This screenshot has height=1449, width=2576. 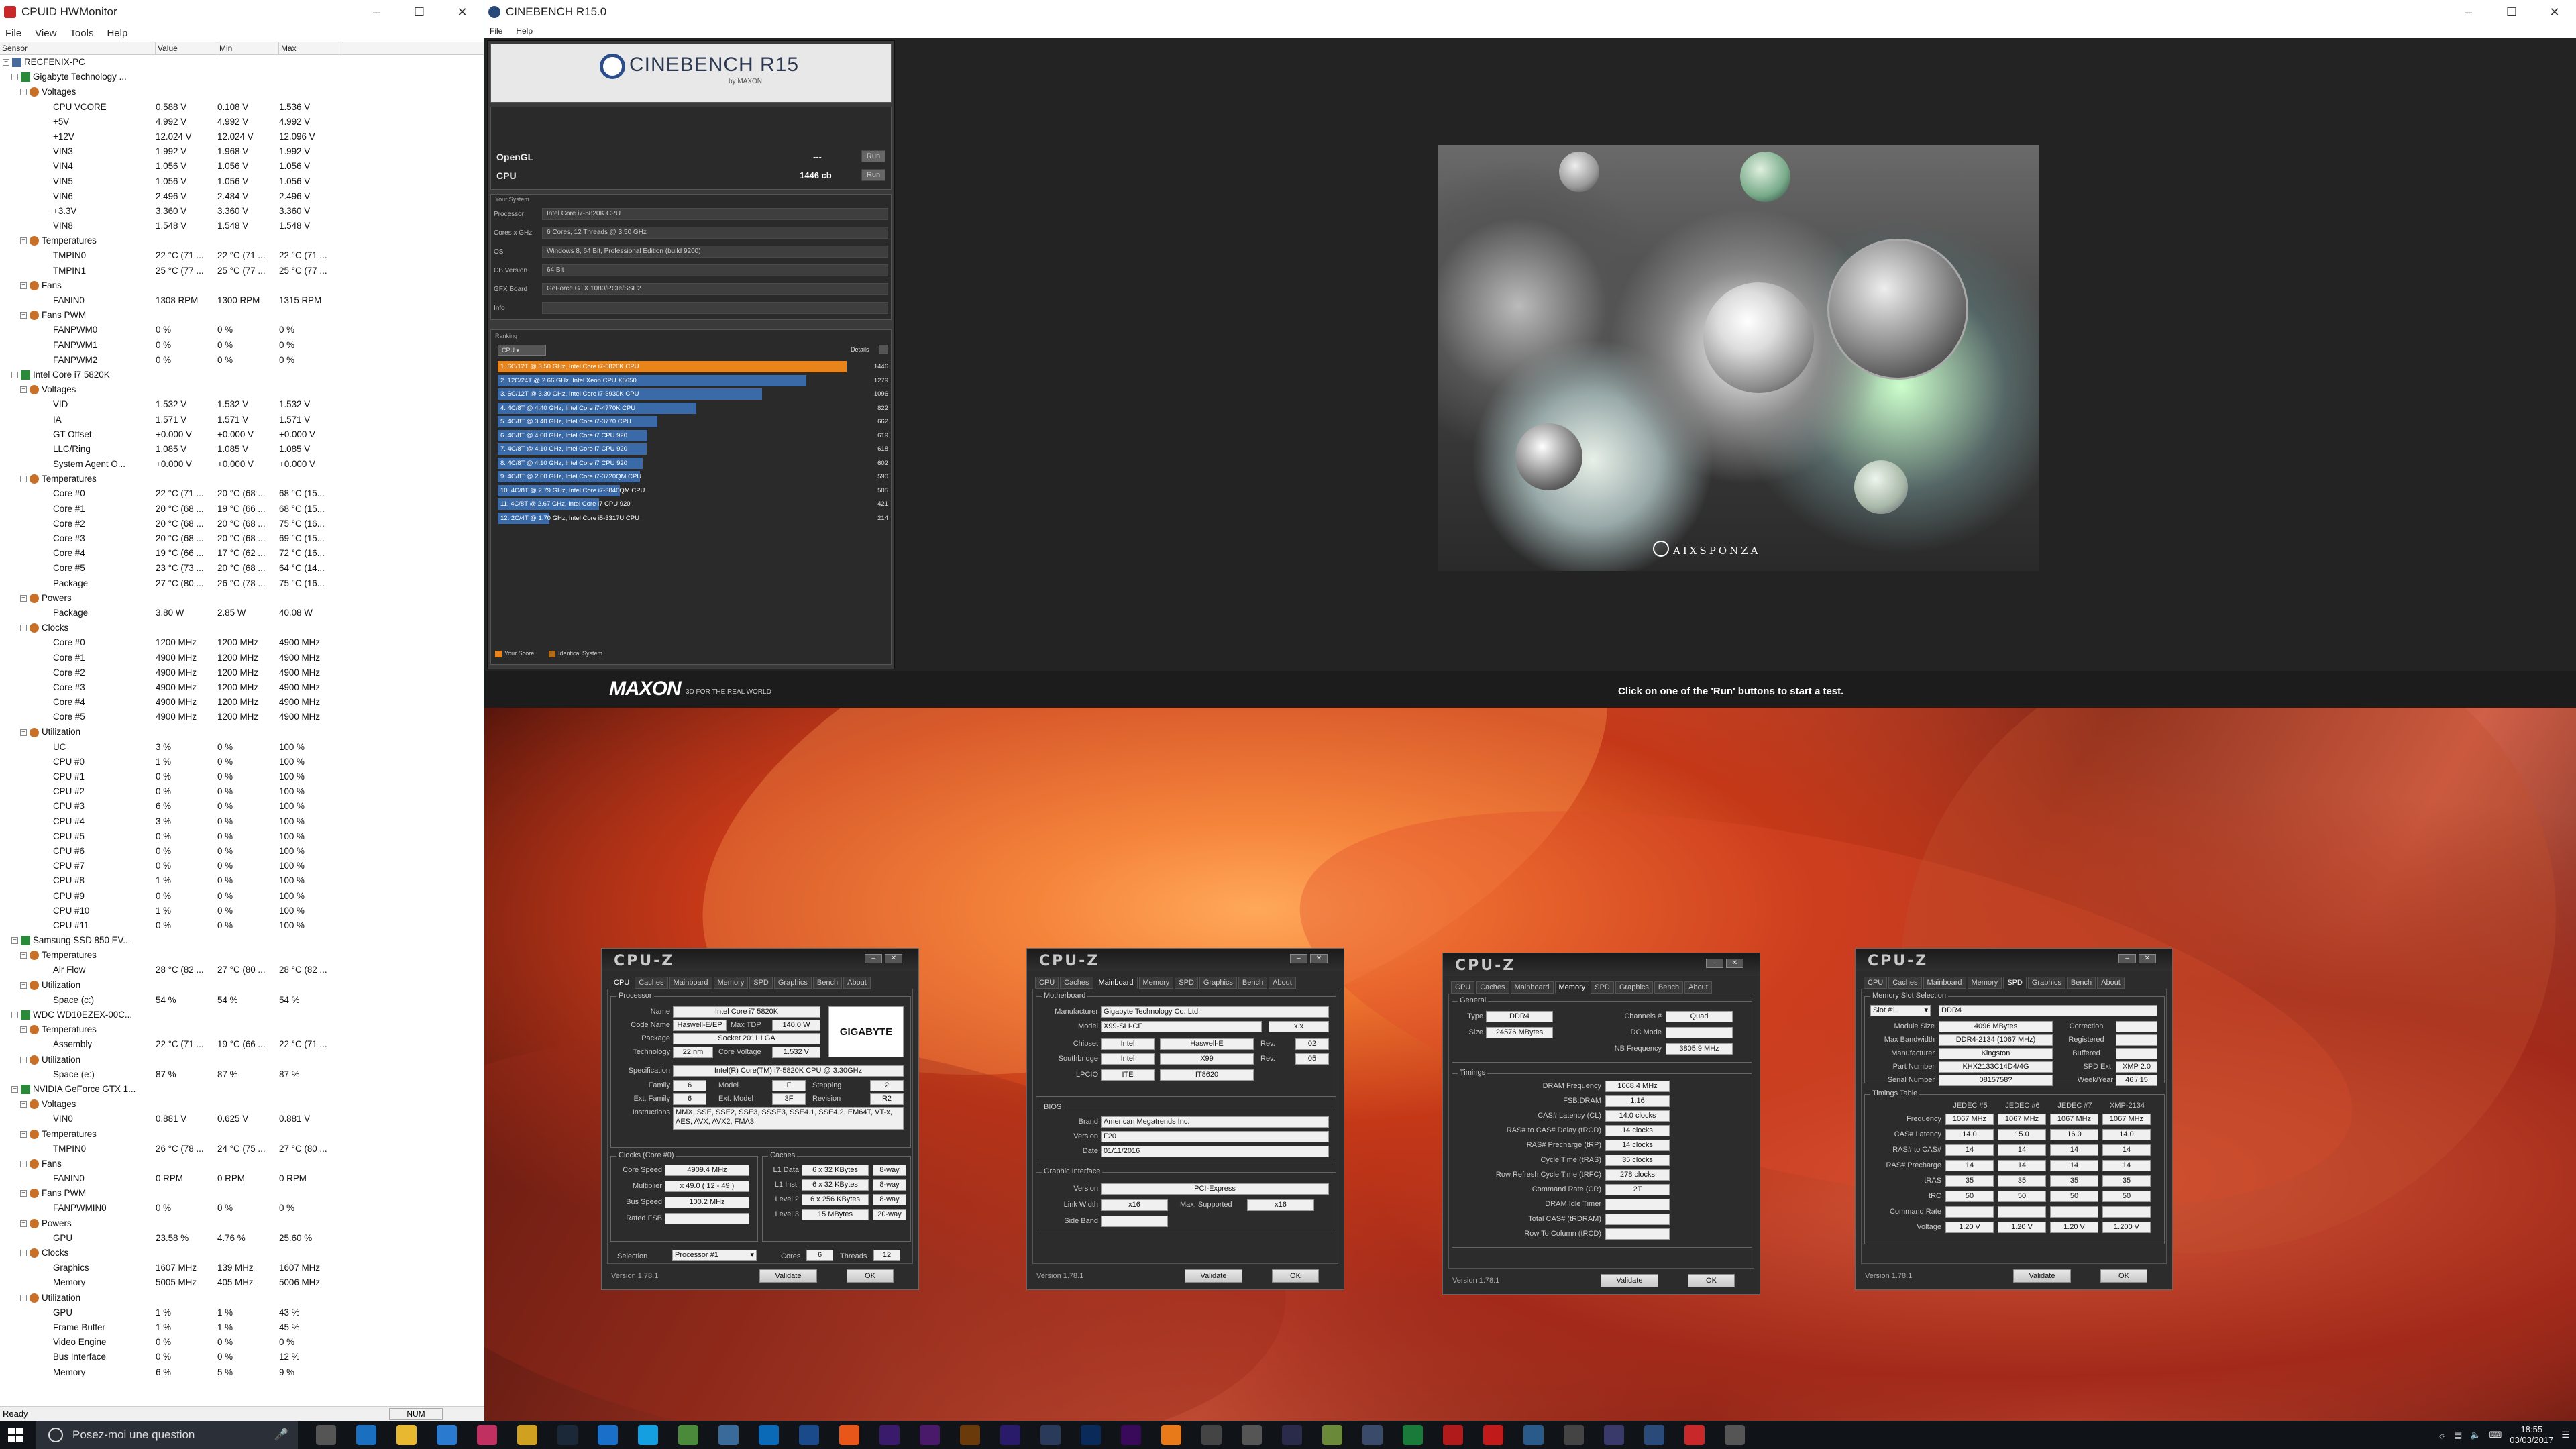 What do you see at coordinates (242, 12) in the screenshot?
I see `hwmonitor-titlebar: CPUID HWMonitor – ☐ ✕` at bounding box center [242, 12].